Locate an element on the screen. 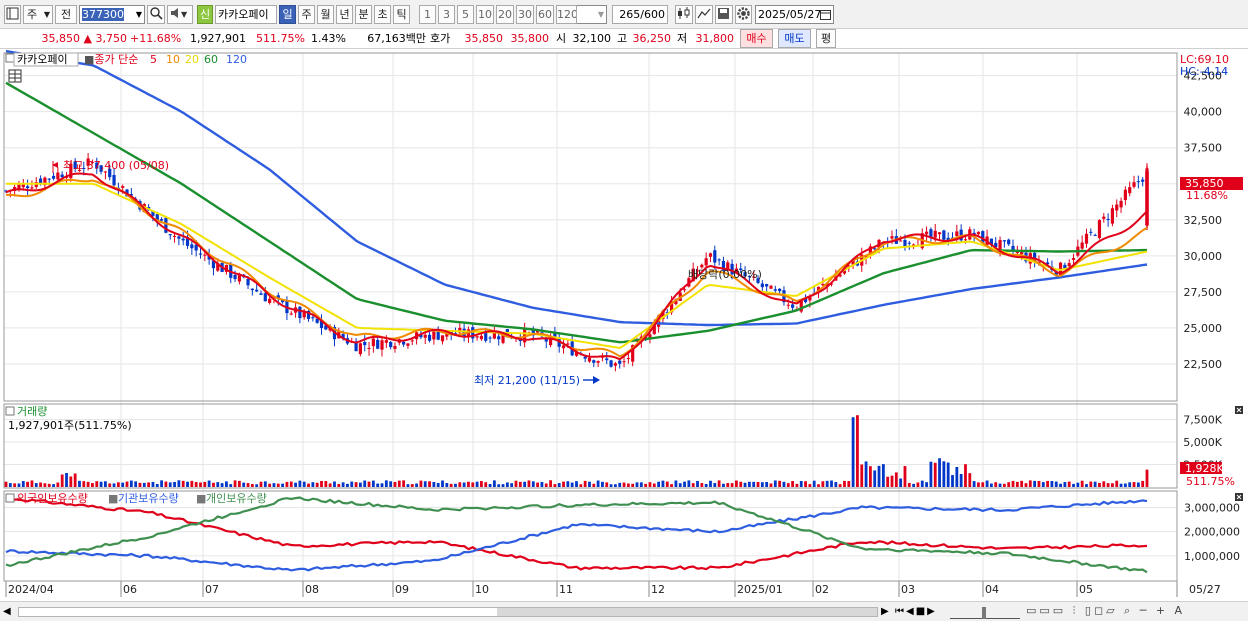 This screenshot has height=621, width=1248. interval-tab: 120 is located at coordinates (566, 14).